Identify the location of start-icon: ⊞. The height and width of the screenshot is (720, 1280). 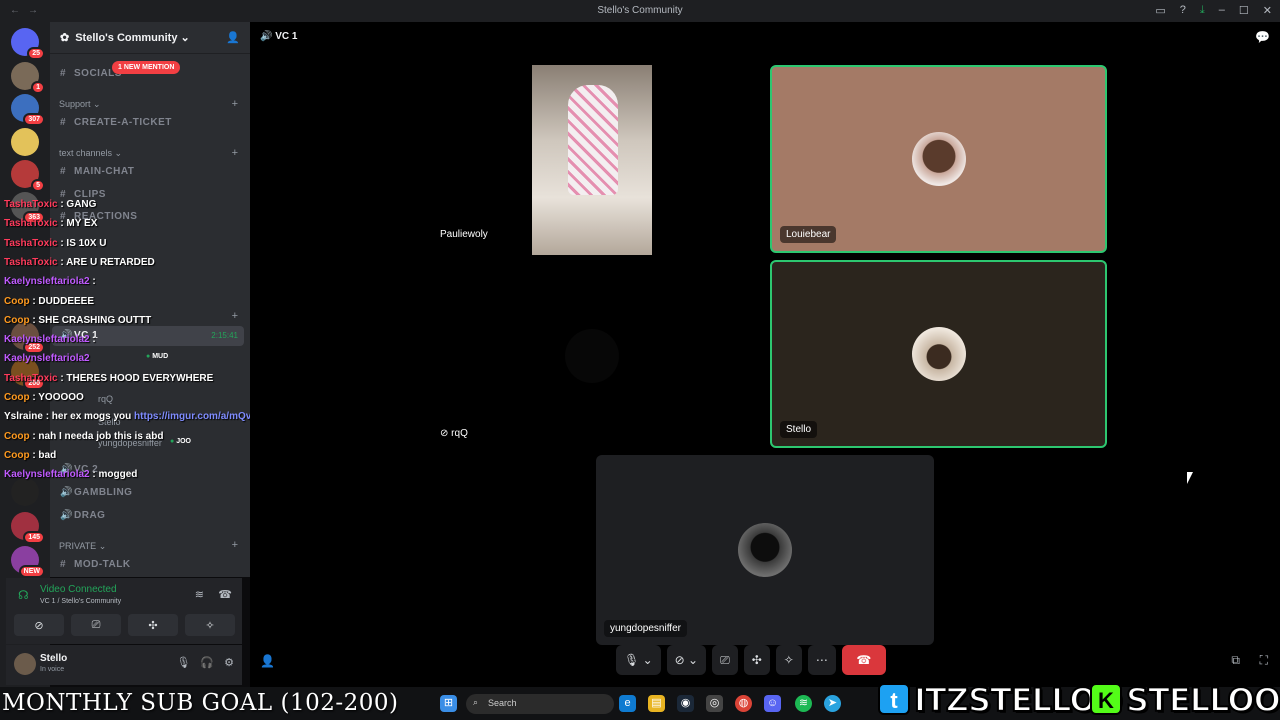
(448, 703).